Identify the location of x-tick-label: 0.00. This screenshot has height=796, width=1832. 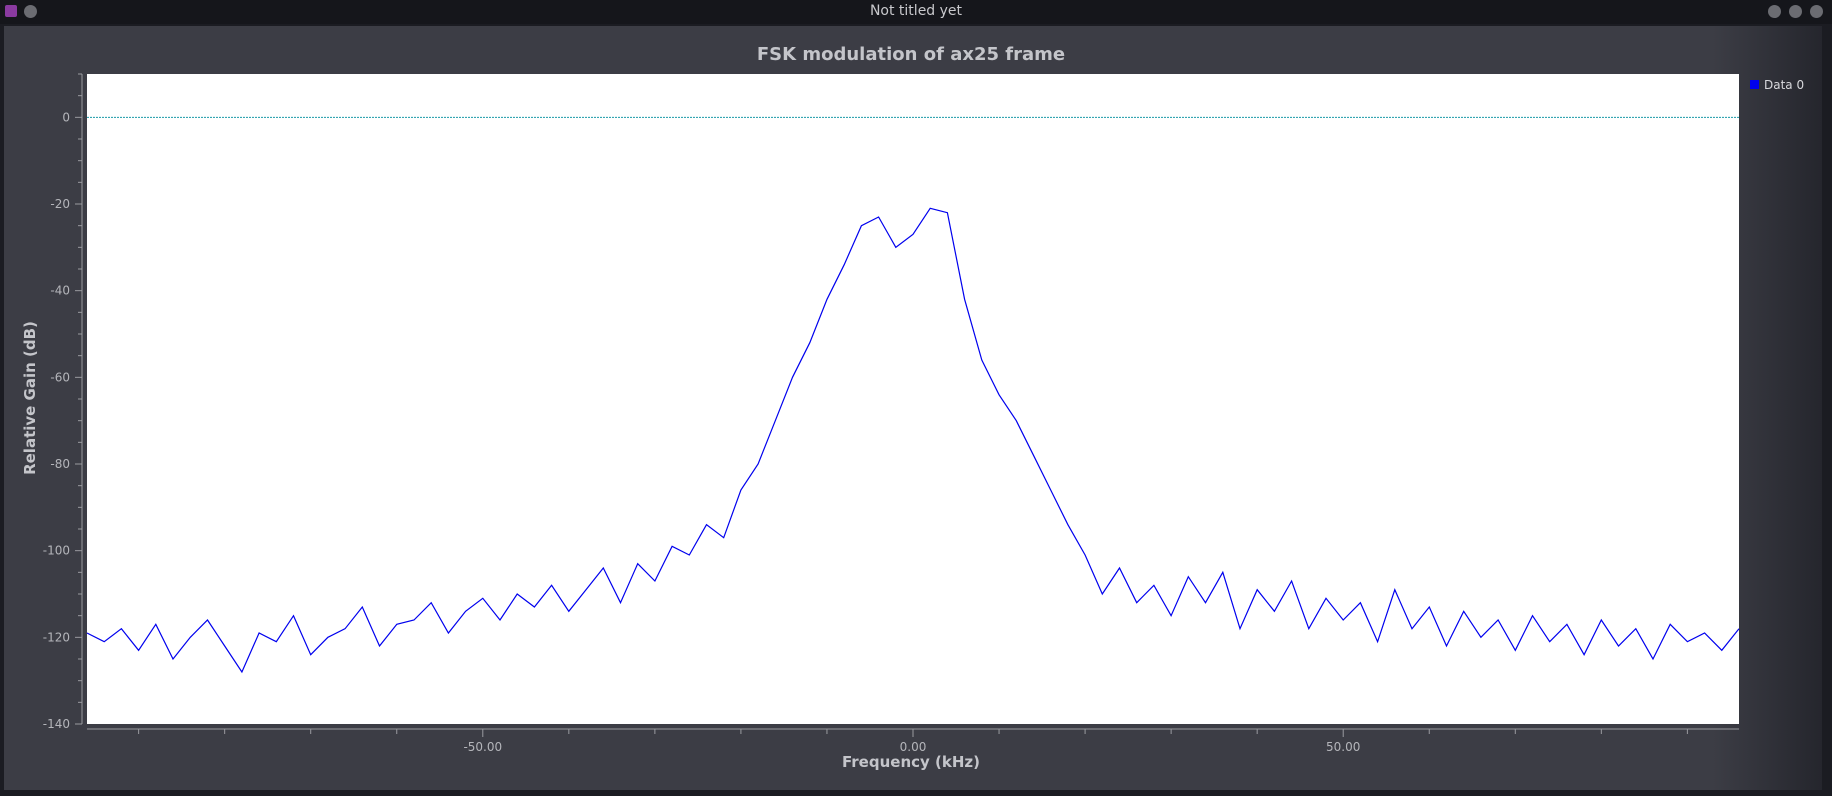
(913, 747).